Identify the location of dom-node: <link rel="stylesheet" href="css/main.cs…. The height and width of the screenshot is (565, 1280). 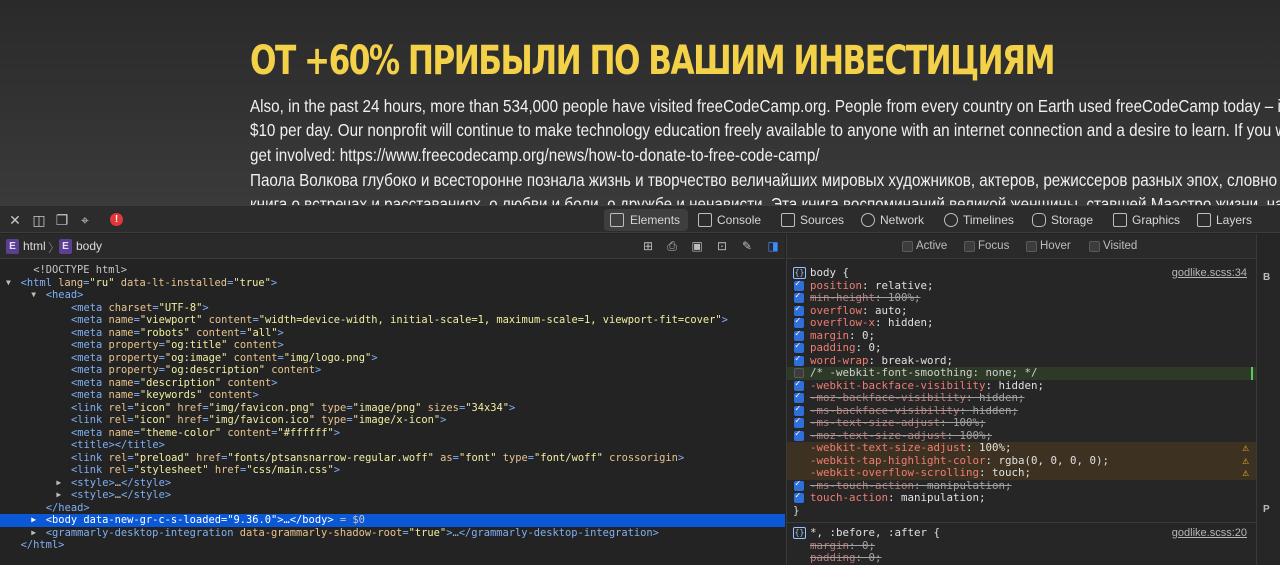
(392, 470).